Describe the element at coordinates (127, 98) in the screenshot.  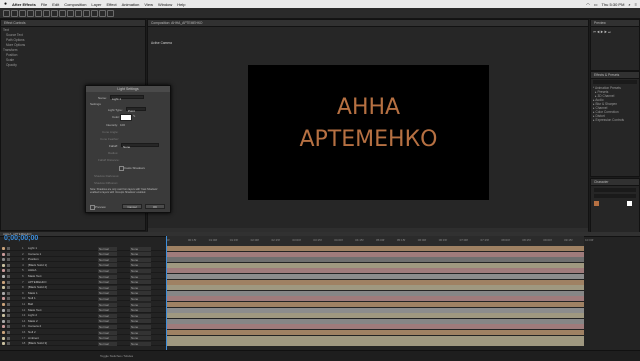
I see `name-field: Light 1` at that location.